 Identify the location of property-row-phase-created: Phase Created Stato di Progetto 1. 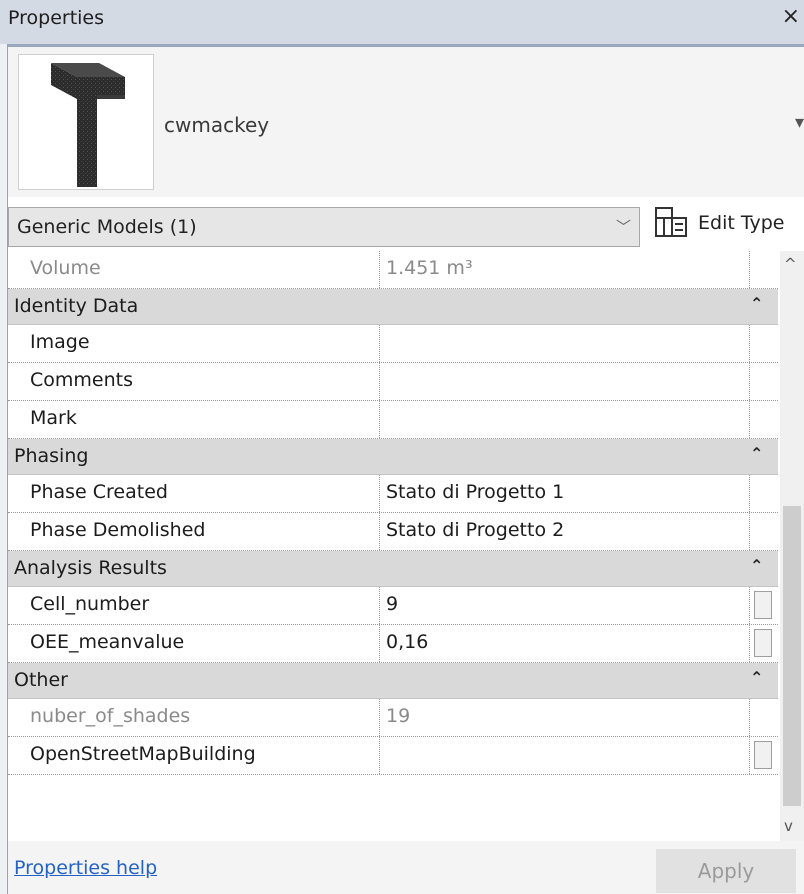
(393, 494).